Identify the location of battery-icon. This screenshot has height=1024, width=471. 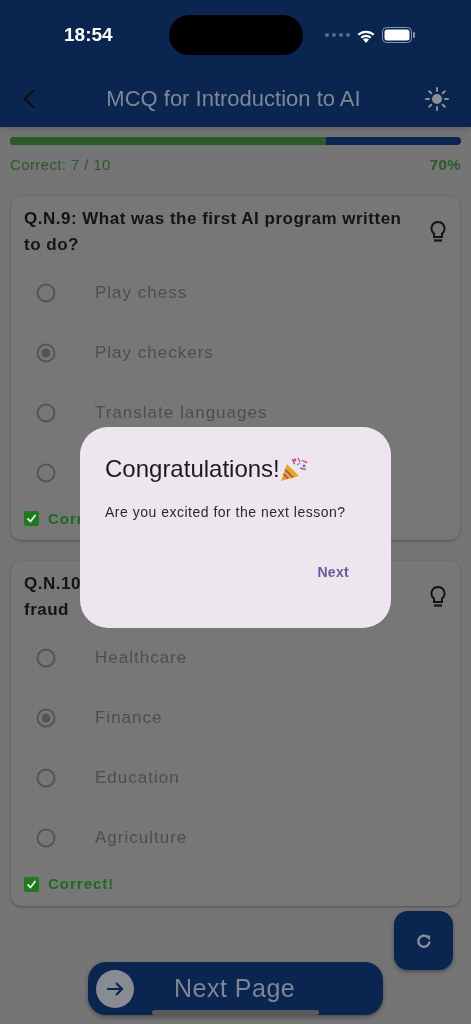
(398, 35).